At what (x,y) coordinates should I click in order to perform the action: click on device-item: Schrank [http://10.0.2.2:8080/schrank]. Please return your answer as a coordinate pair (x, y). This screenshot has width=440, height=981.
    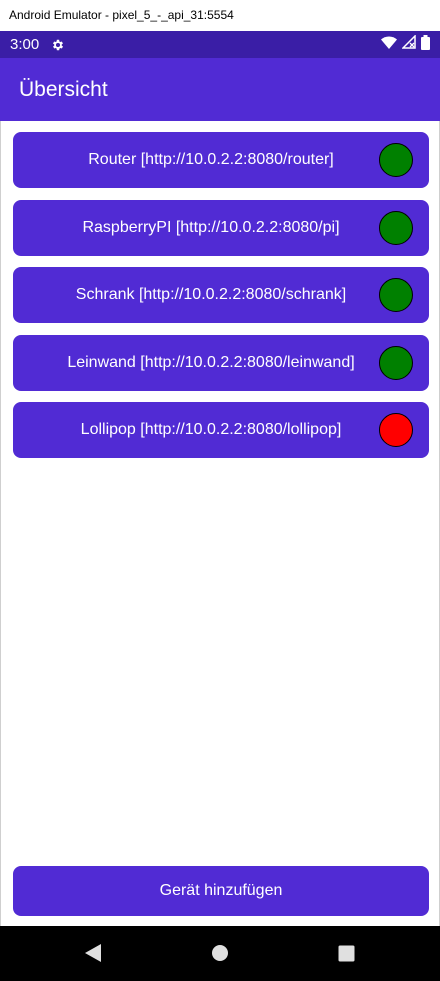
    Looking at the image, I should click on (221, 295).